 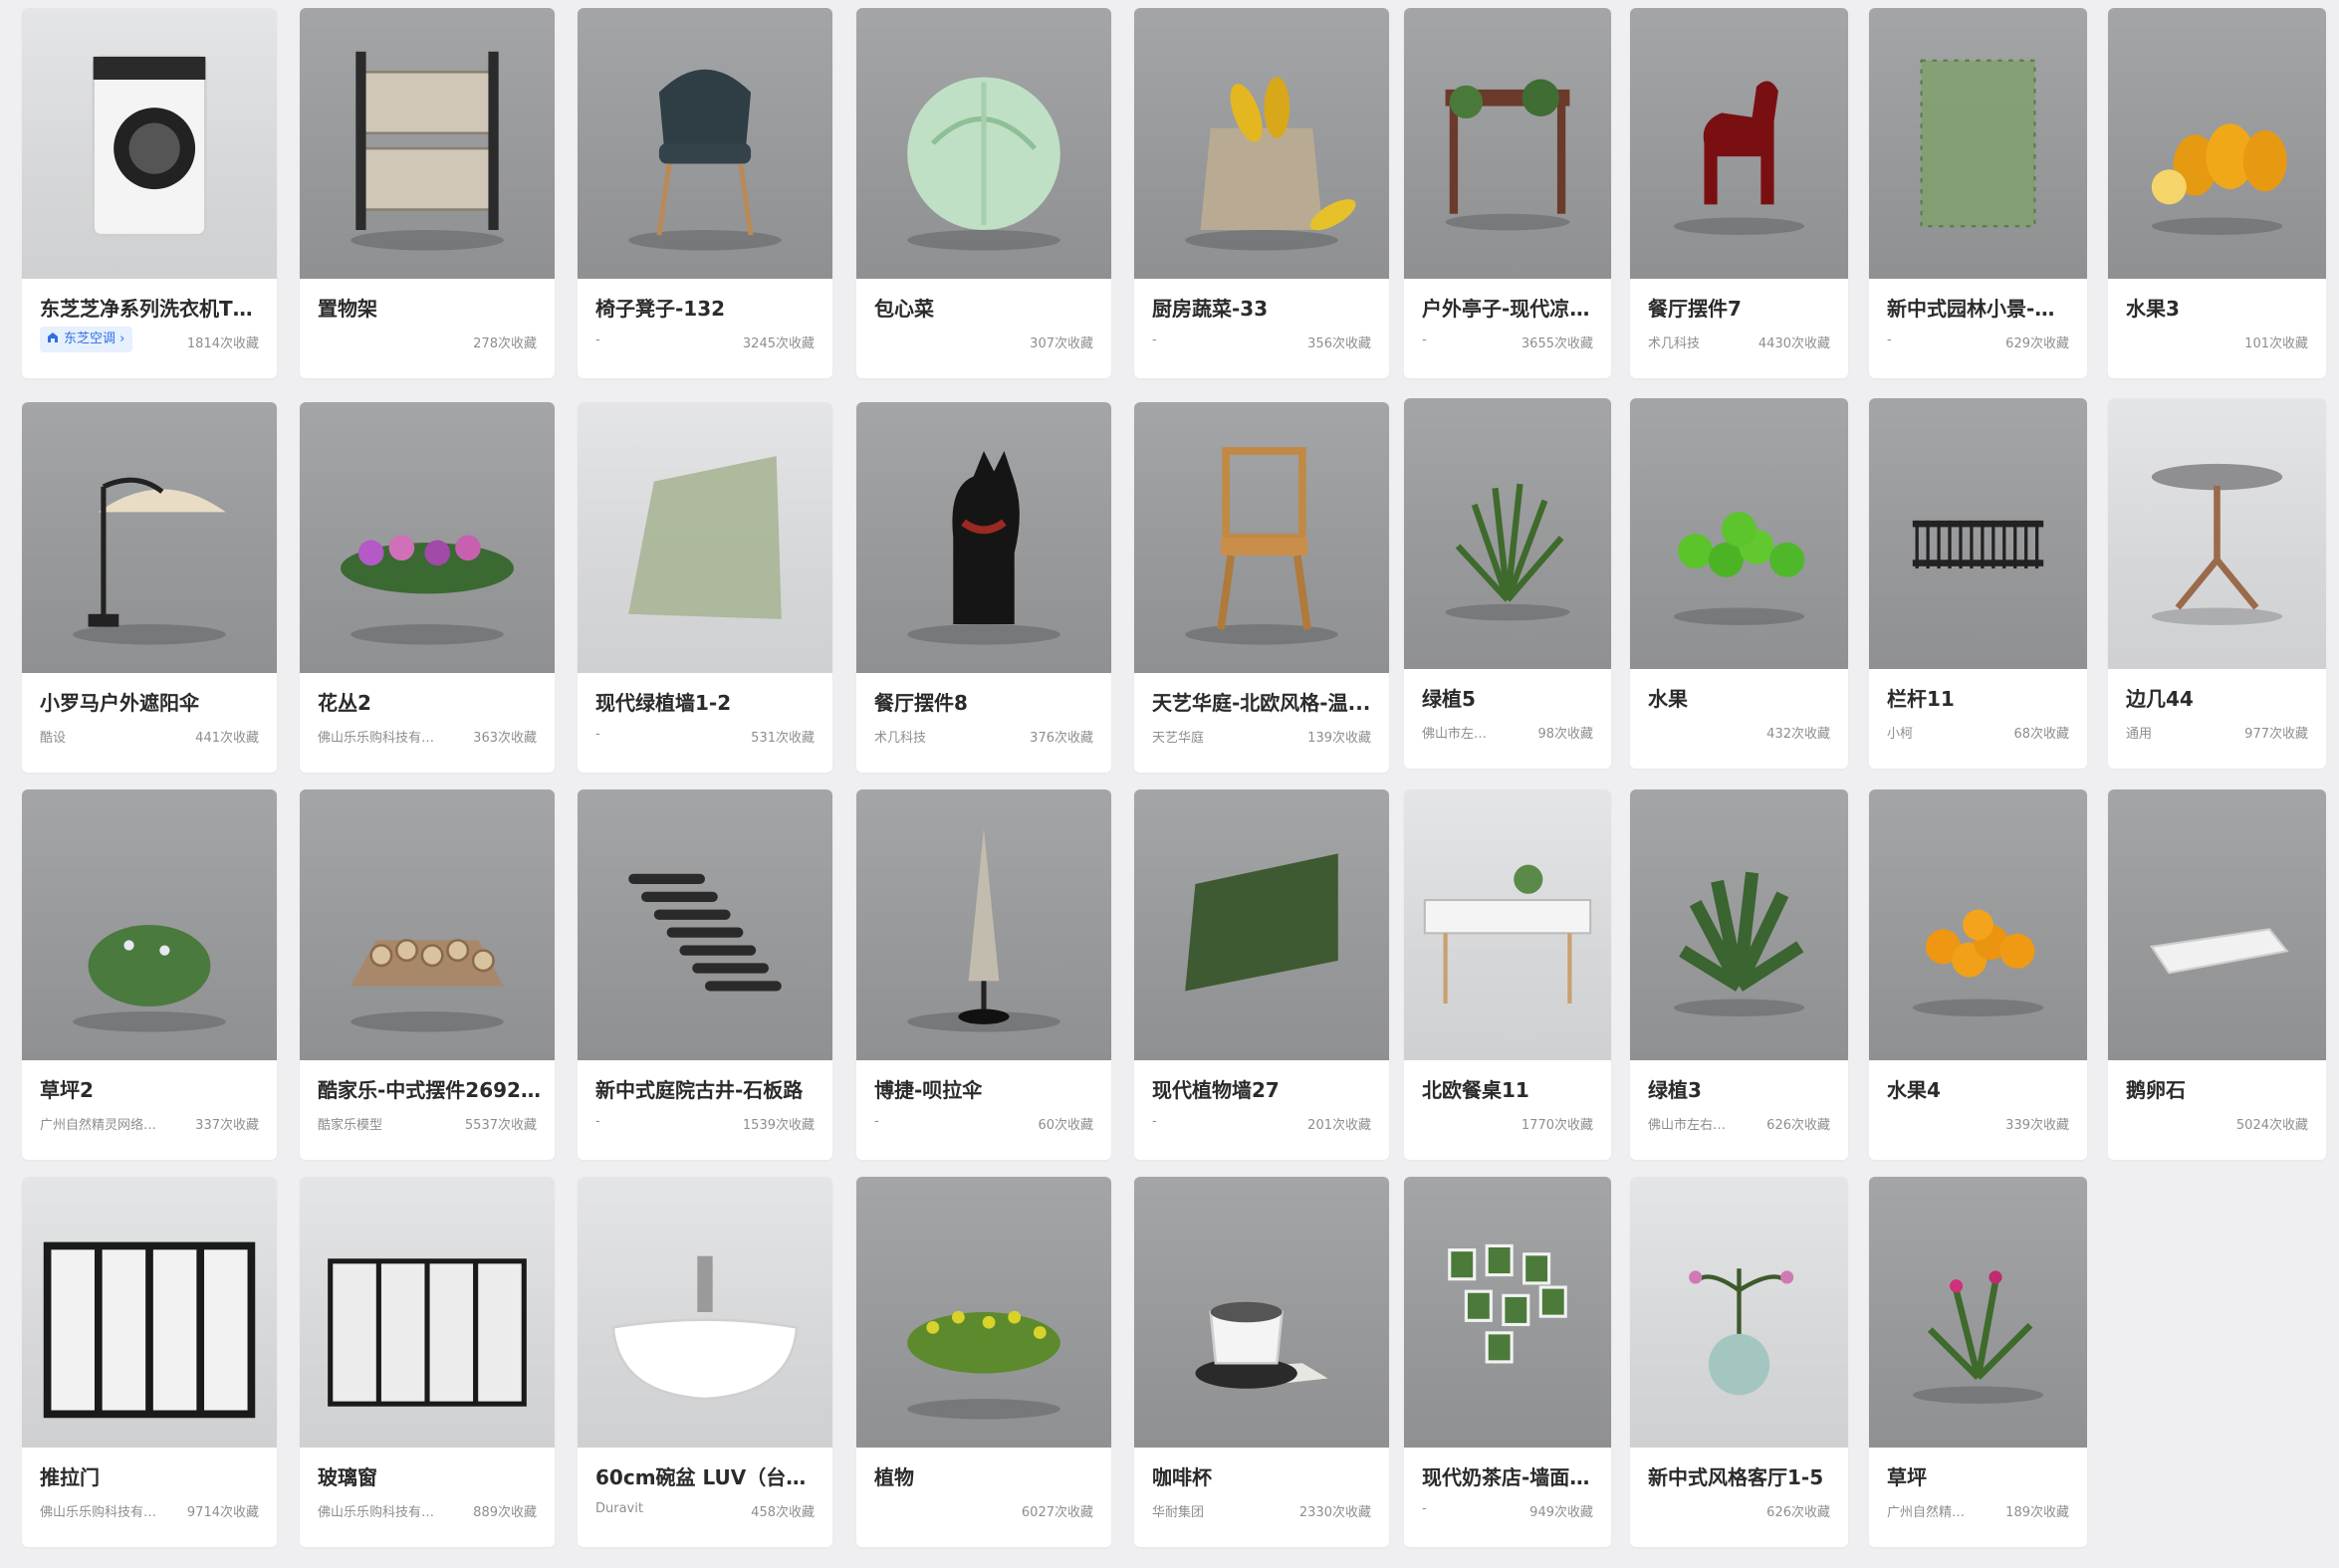 I want to click on model-card: 新中式风格客厅1-5 626次收藏, so click(x=1739, y=1362).